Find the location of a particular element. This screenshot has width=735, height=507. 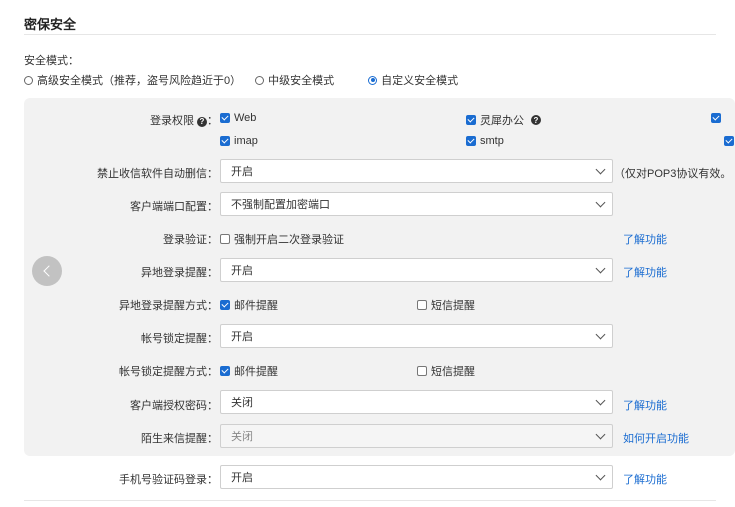

pop3-note: （仅对POP3协议有效。 is located at coordinates (673, 174).